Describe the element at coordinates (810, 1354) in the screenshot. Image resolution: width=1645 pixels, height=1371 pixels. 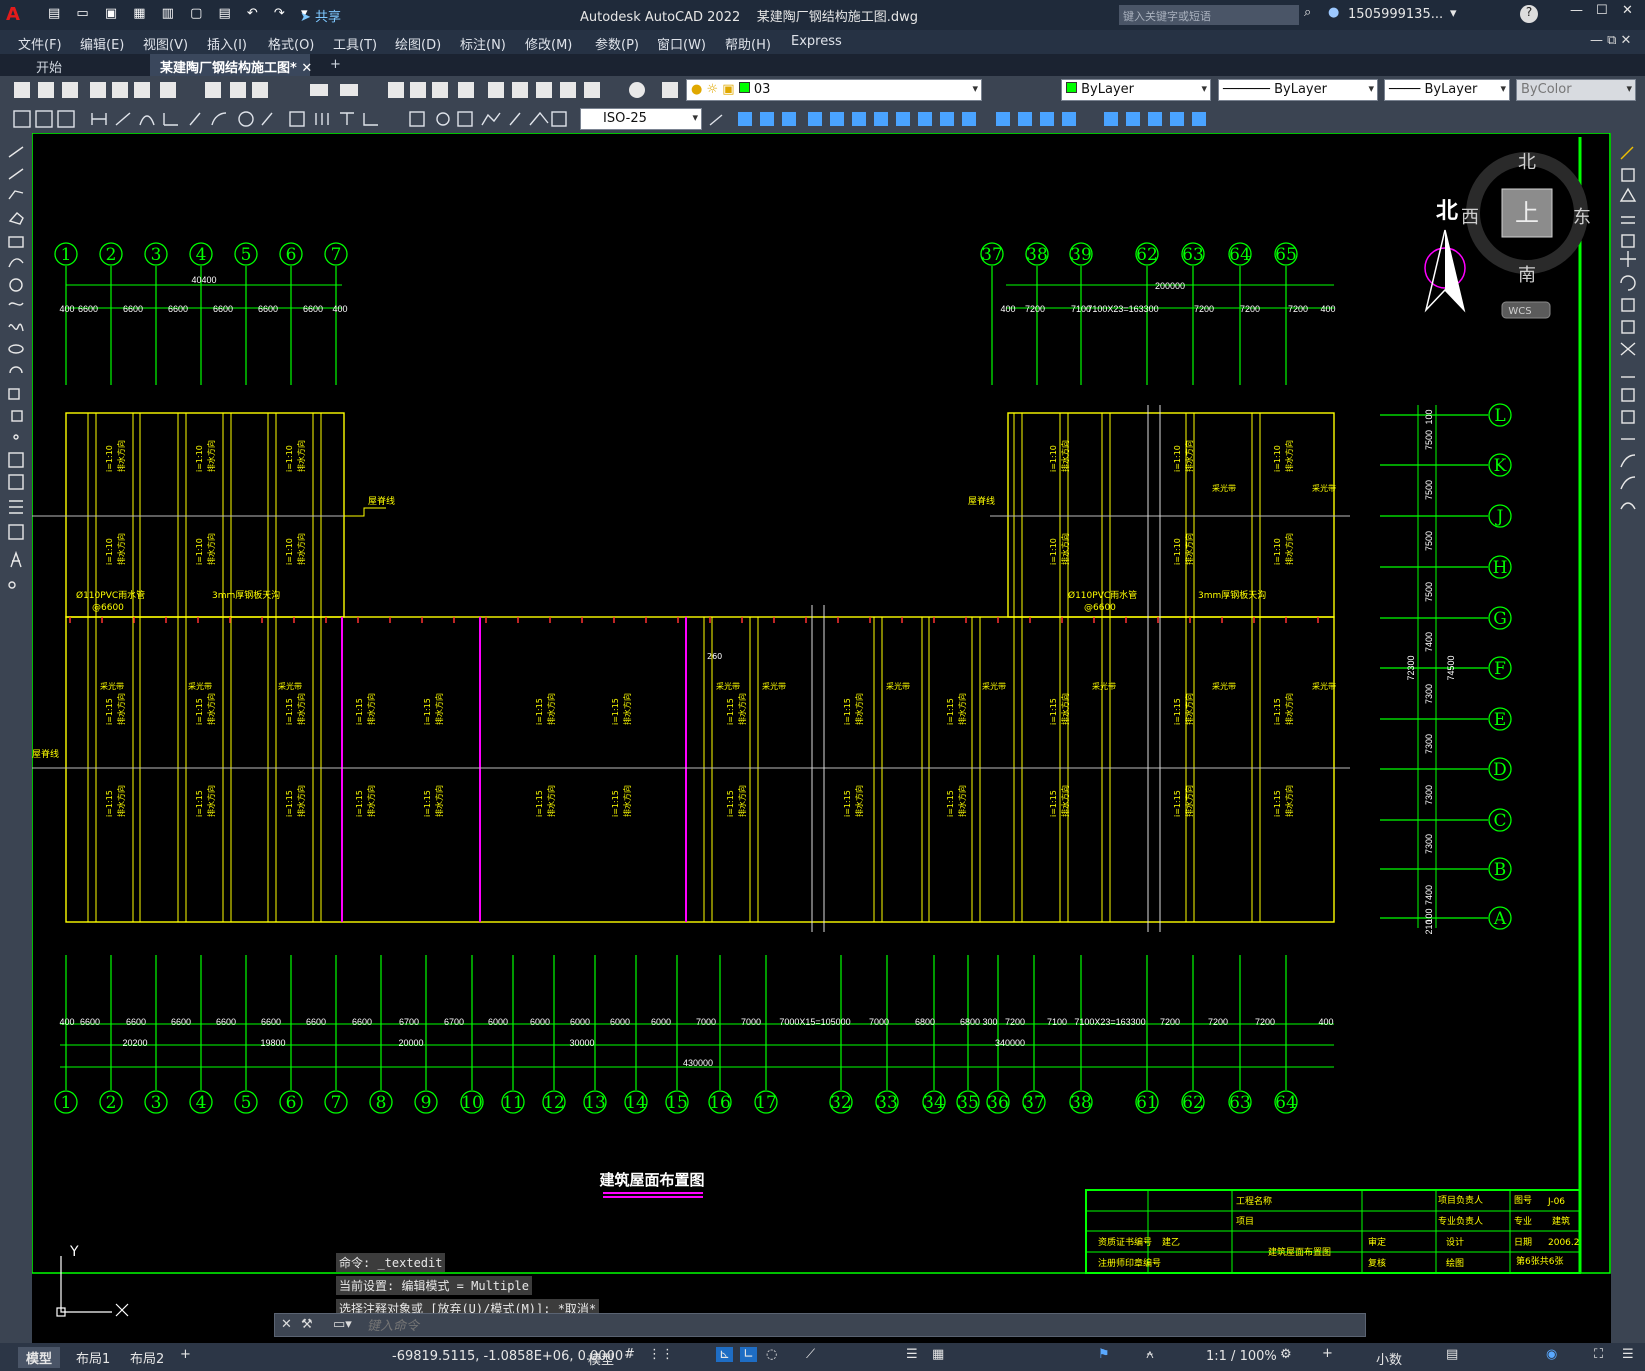
I see `otrack-icon: ⟋` at that location.